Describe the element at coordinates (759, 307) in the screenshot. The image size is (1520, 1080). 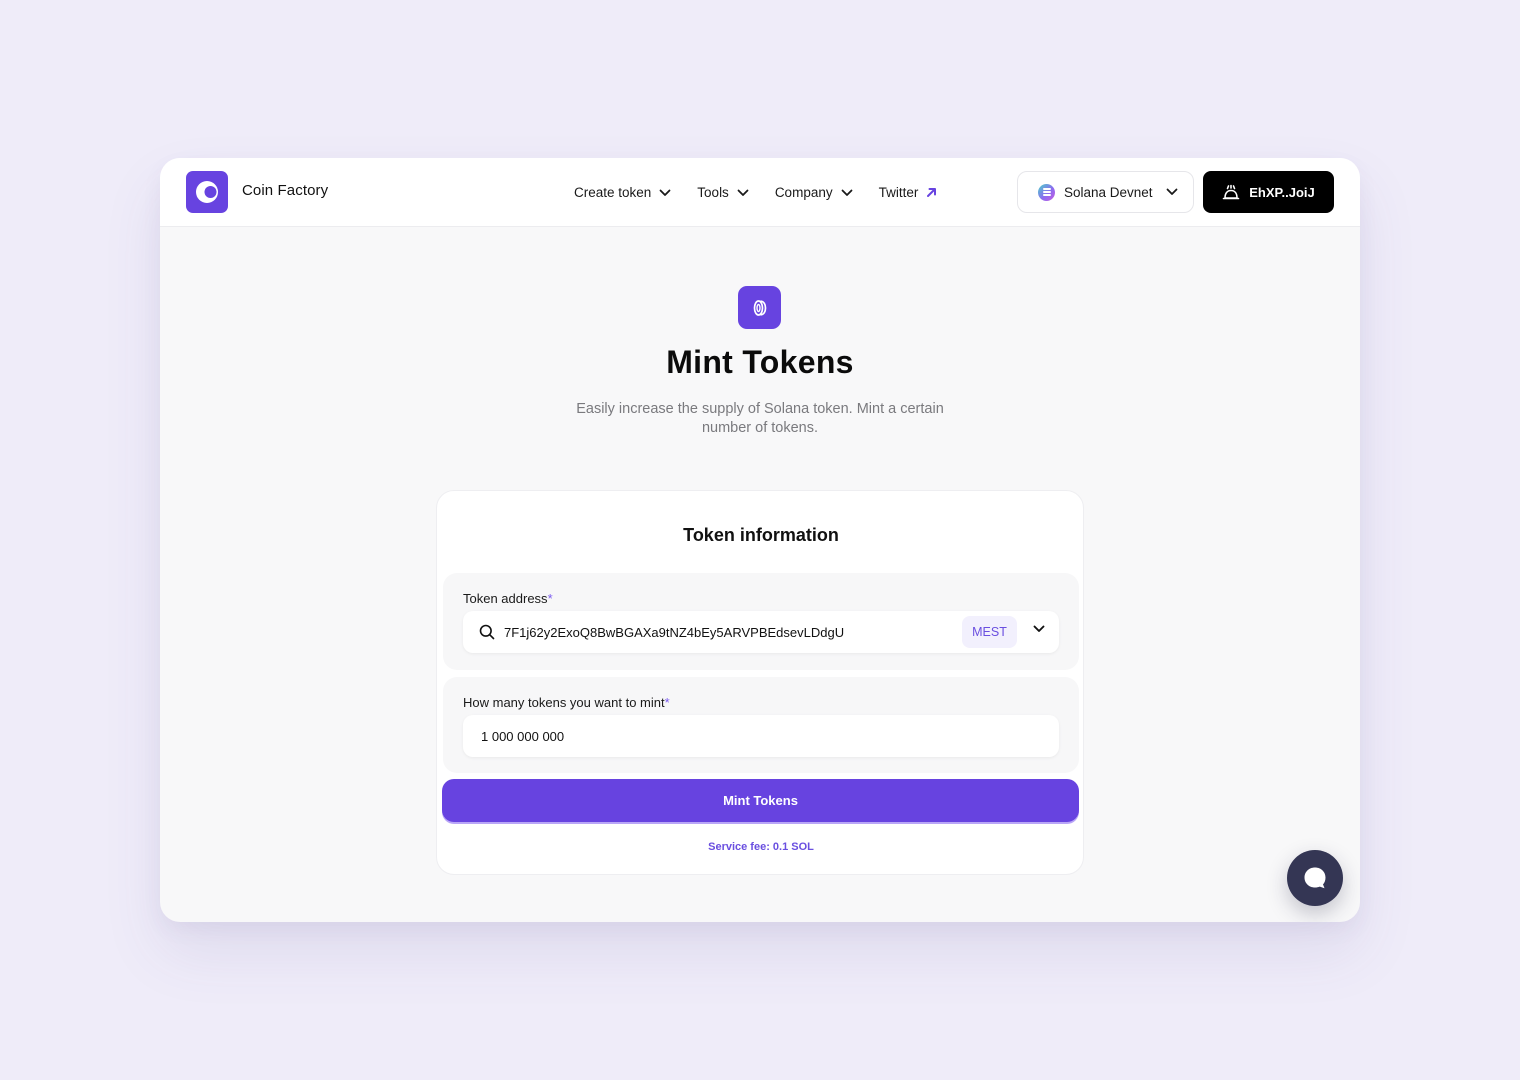
I see `coin-icon` at that location.